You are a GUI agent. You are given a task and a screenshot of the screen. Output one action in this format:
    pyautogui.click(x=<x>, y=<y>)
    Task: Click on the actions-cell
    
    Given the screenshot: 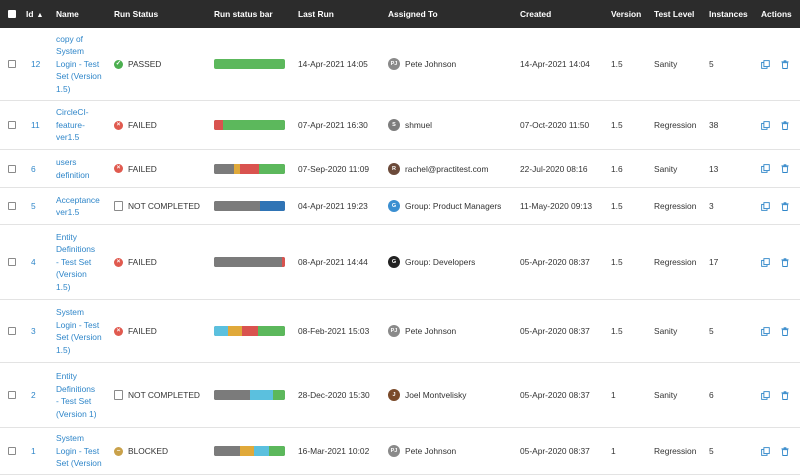 What is the action you would take?
    pyautogui.click(x=779, y=331)
    